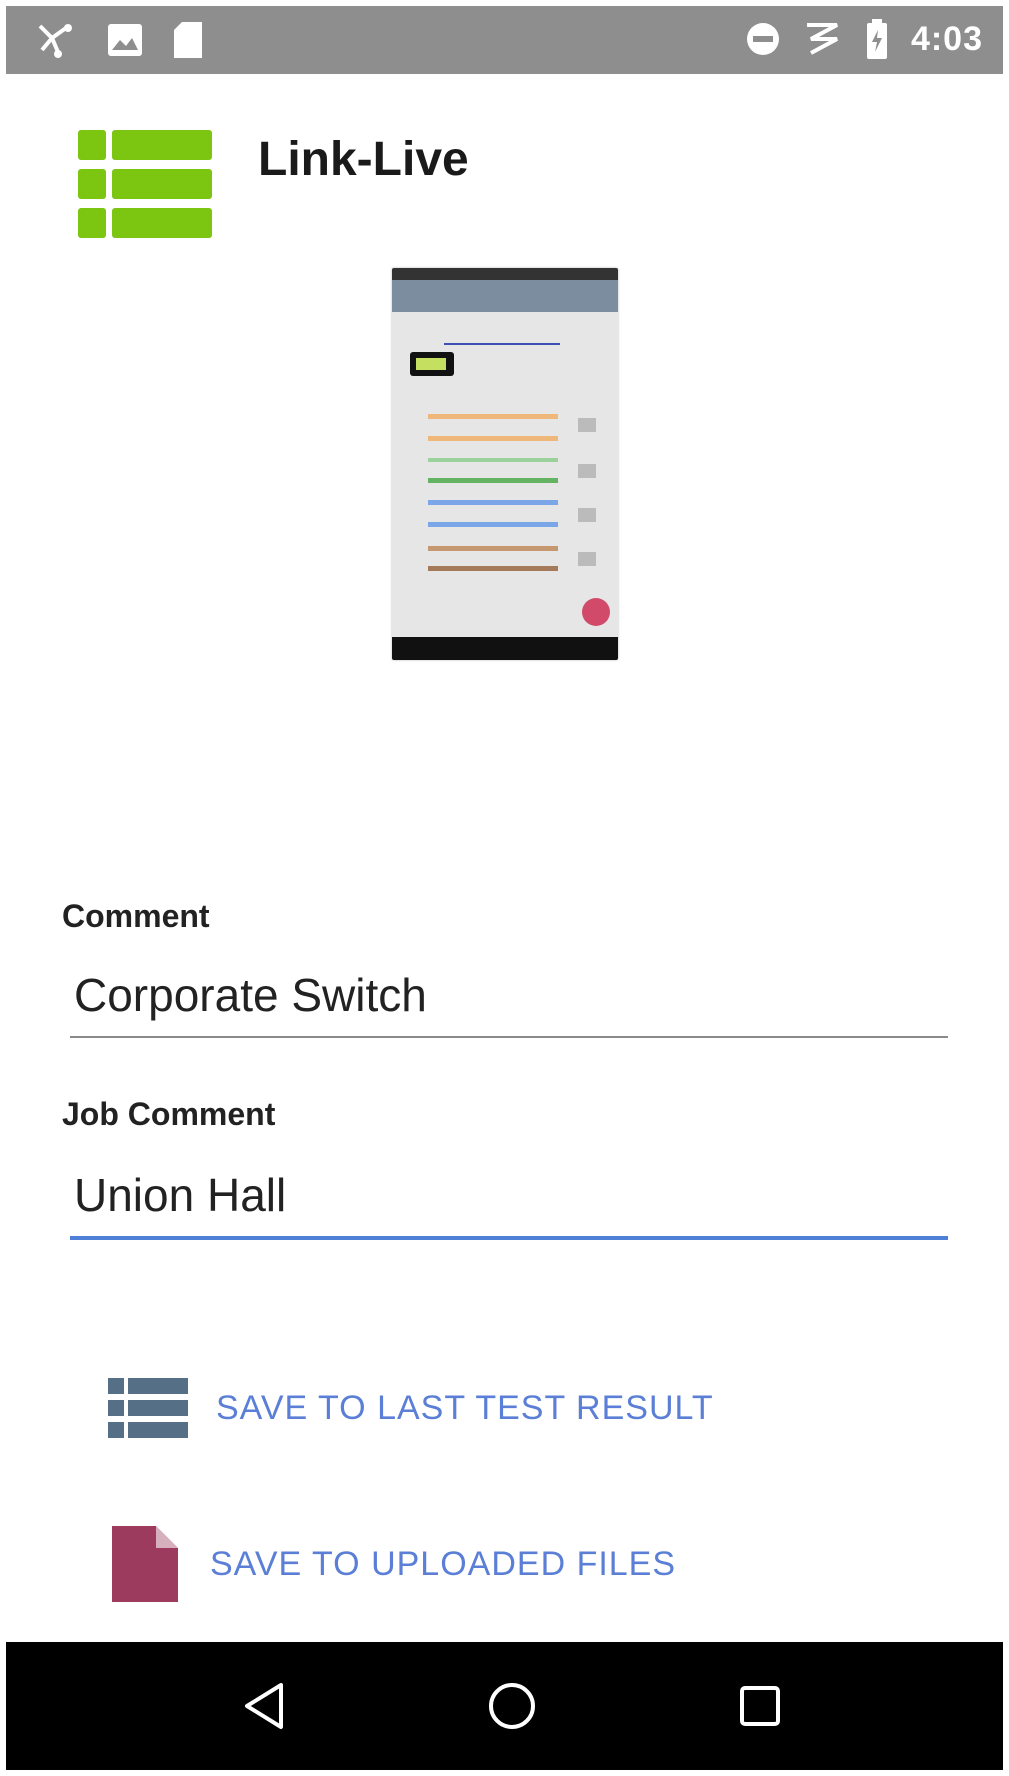  I want to click on screenshot-thumbnail, so click(505, 464).